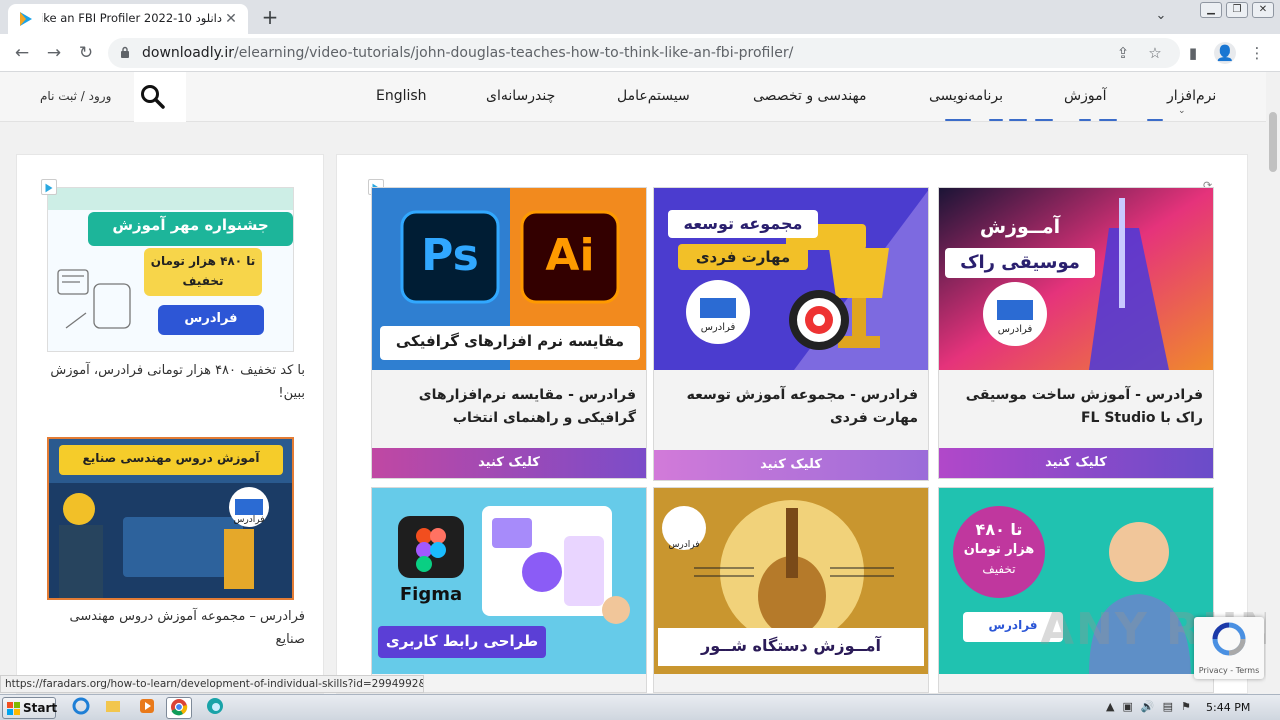  What do you see at coordinates (175, 628) in the screenshot?
I see `industrial-ad-caption: فرادرس – مجموعه آموزش دروس مهندسی صنایع` at bounding box center [175, 628].